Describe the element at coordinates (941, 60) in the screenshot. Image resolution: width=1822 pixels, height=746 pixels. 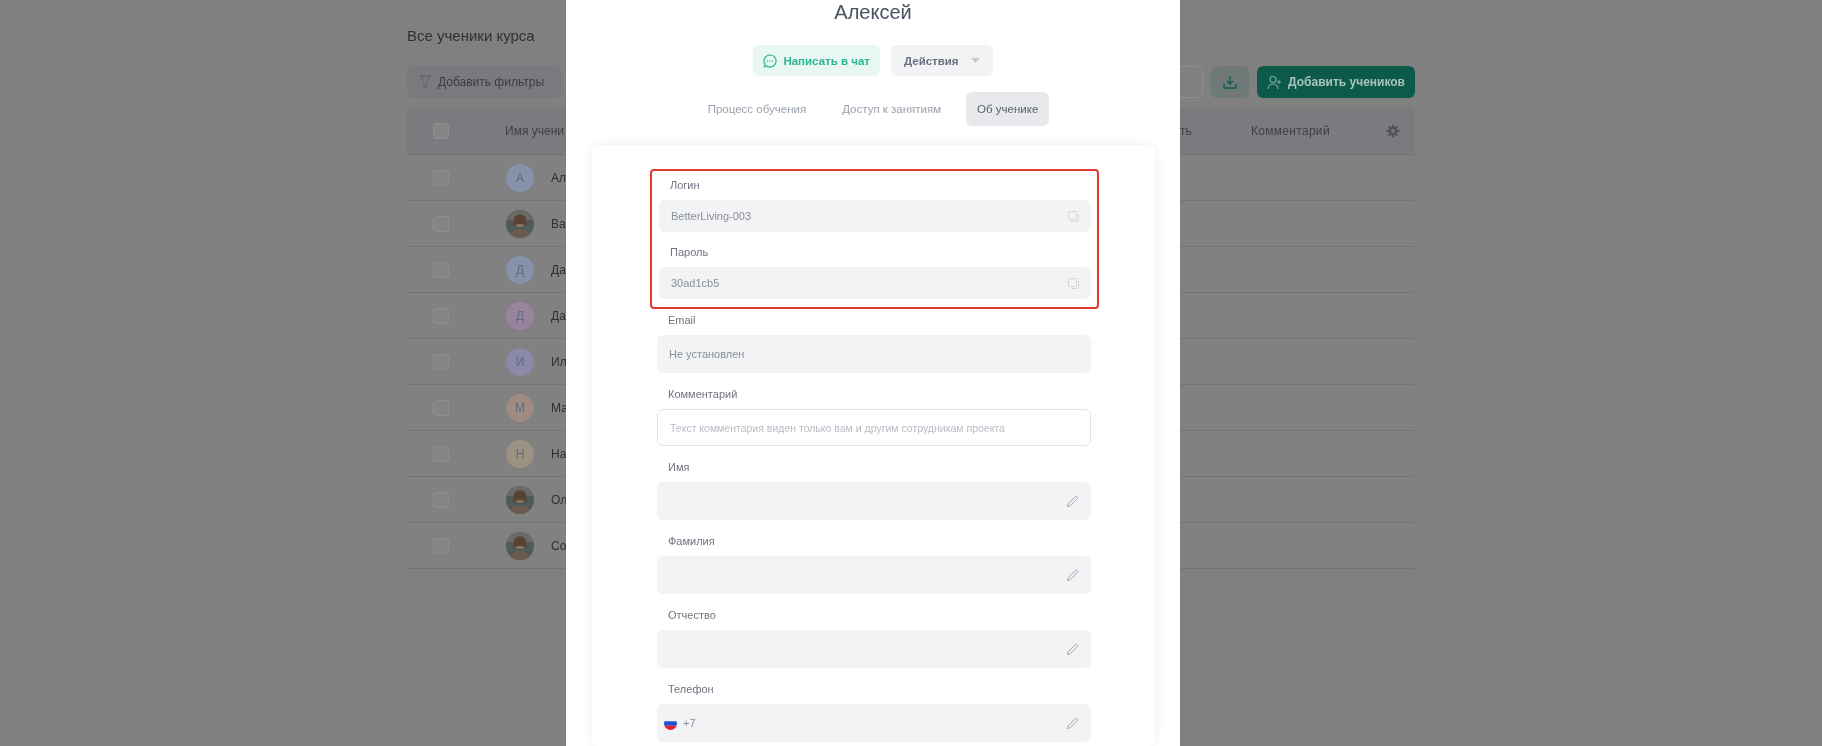
I see `actions-dropdown: Действия` at that location.